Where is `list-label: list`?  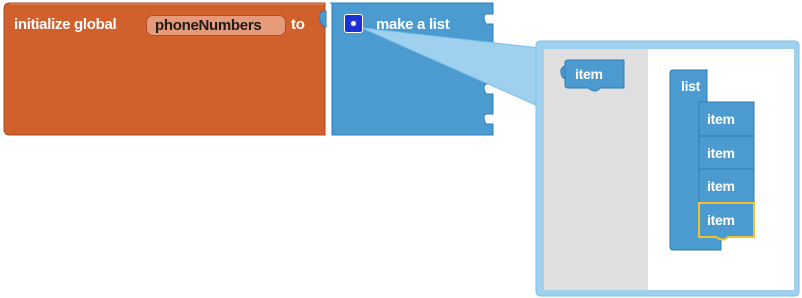 list-label: list is located at coordinates (691, 86).